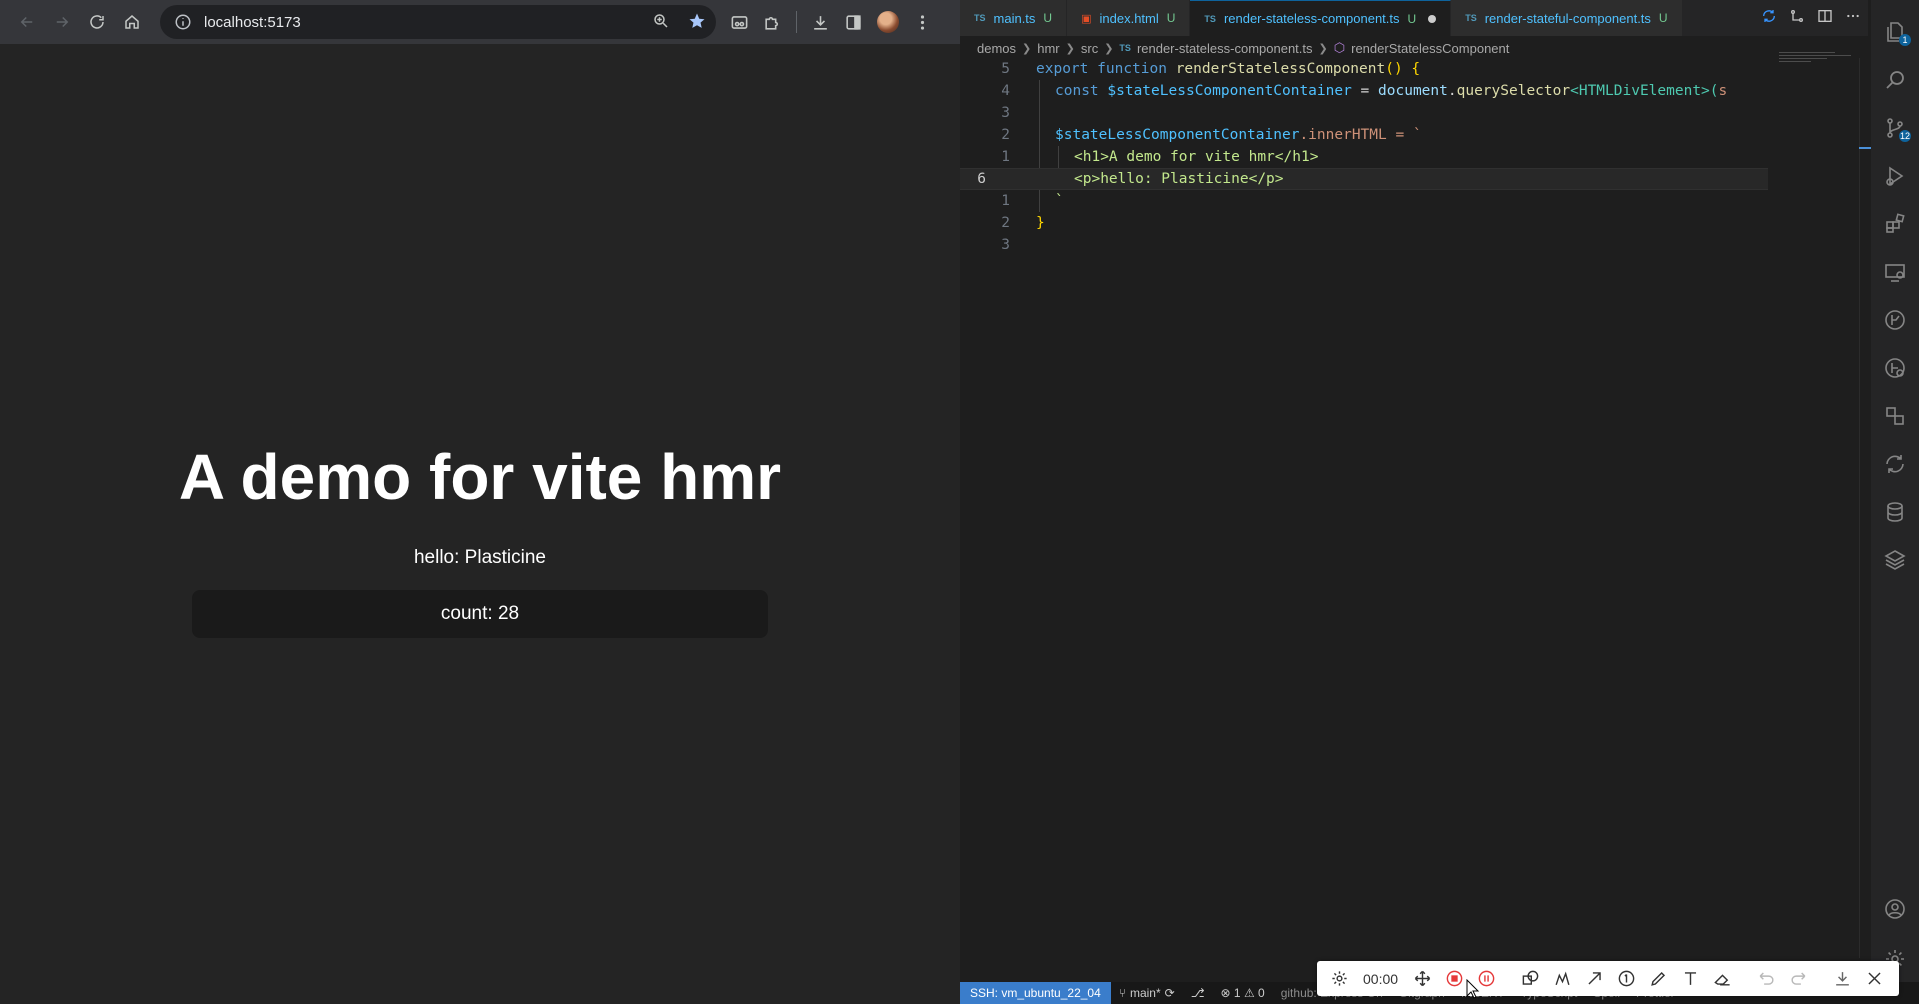 The image size is (1919, 1004). What do you see at coordinates (1895, 320) in the screenshot?
I see `gitlens-button` at bounding box center [1895, 320].